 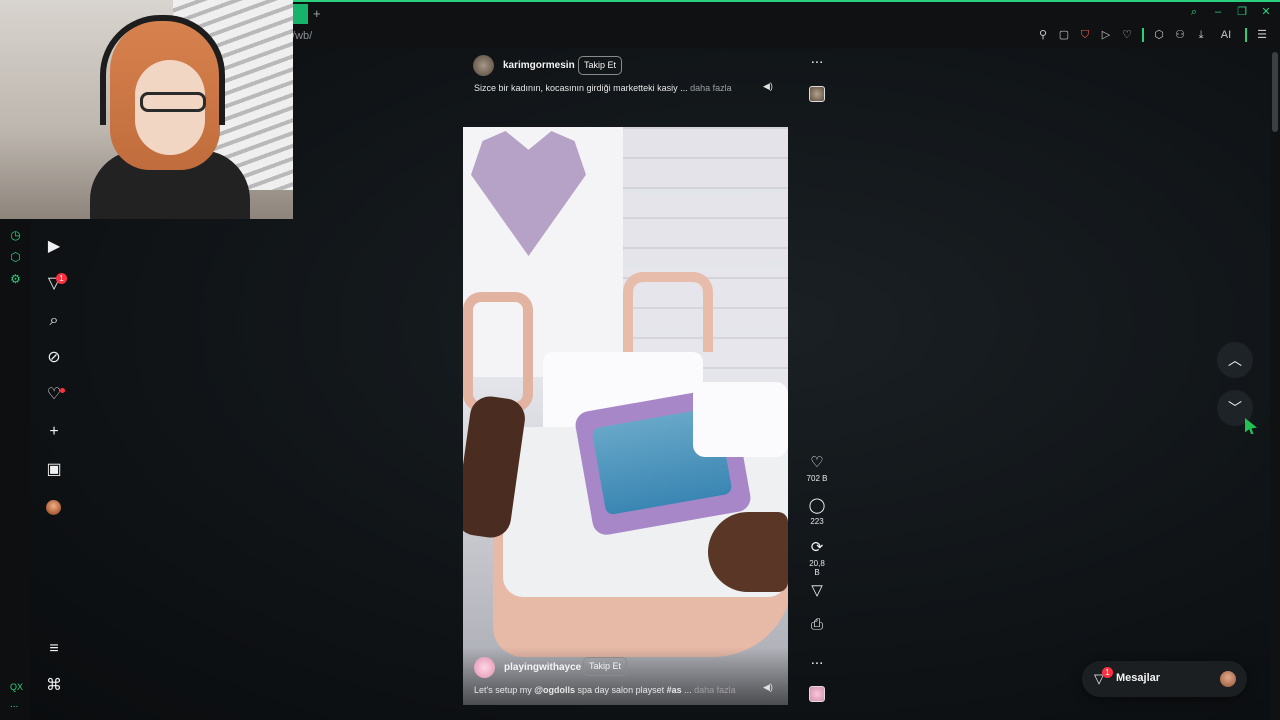 I want to click on scrollbar-track, so click(x=1275, y=384).